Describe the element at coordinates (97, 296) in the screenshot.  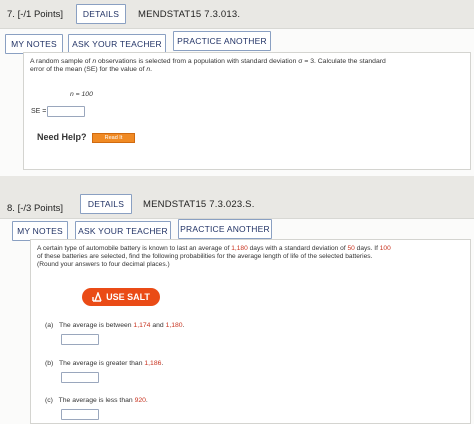
I see `salt-logo-icon` at that location.